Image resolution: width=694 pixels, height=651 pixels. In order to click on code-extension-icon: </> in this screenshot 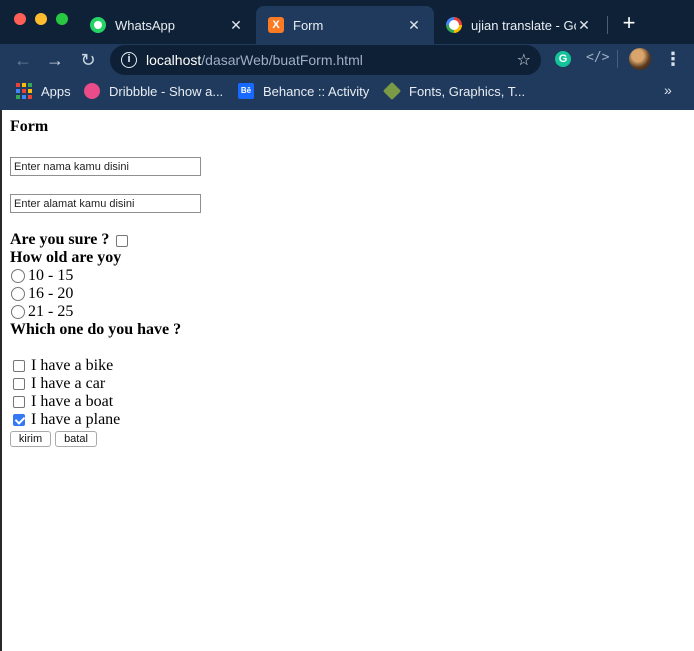, I will do `click(597, 57)`.